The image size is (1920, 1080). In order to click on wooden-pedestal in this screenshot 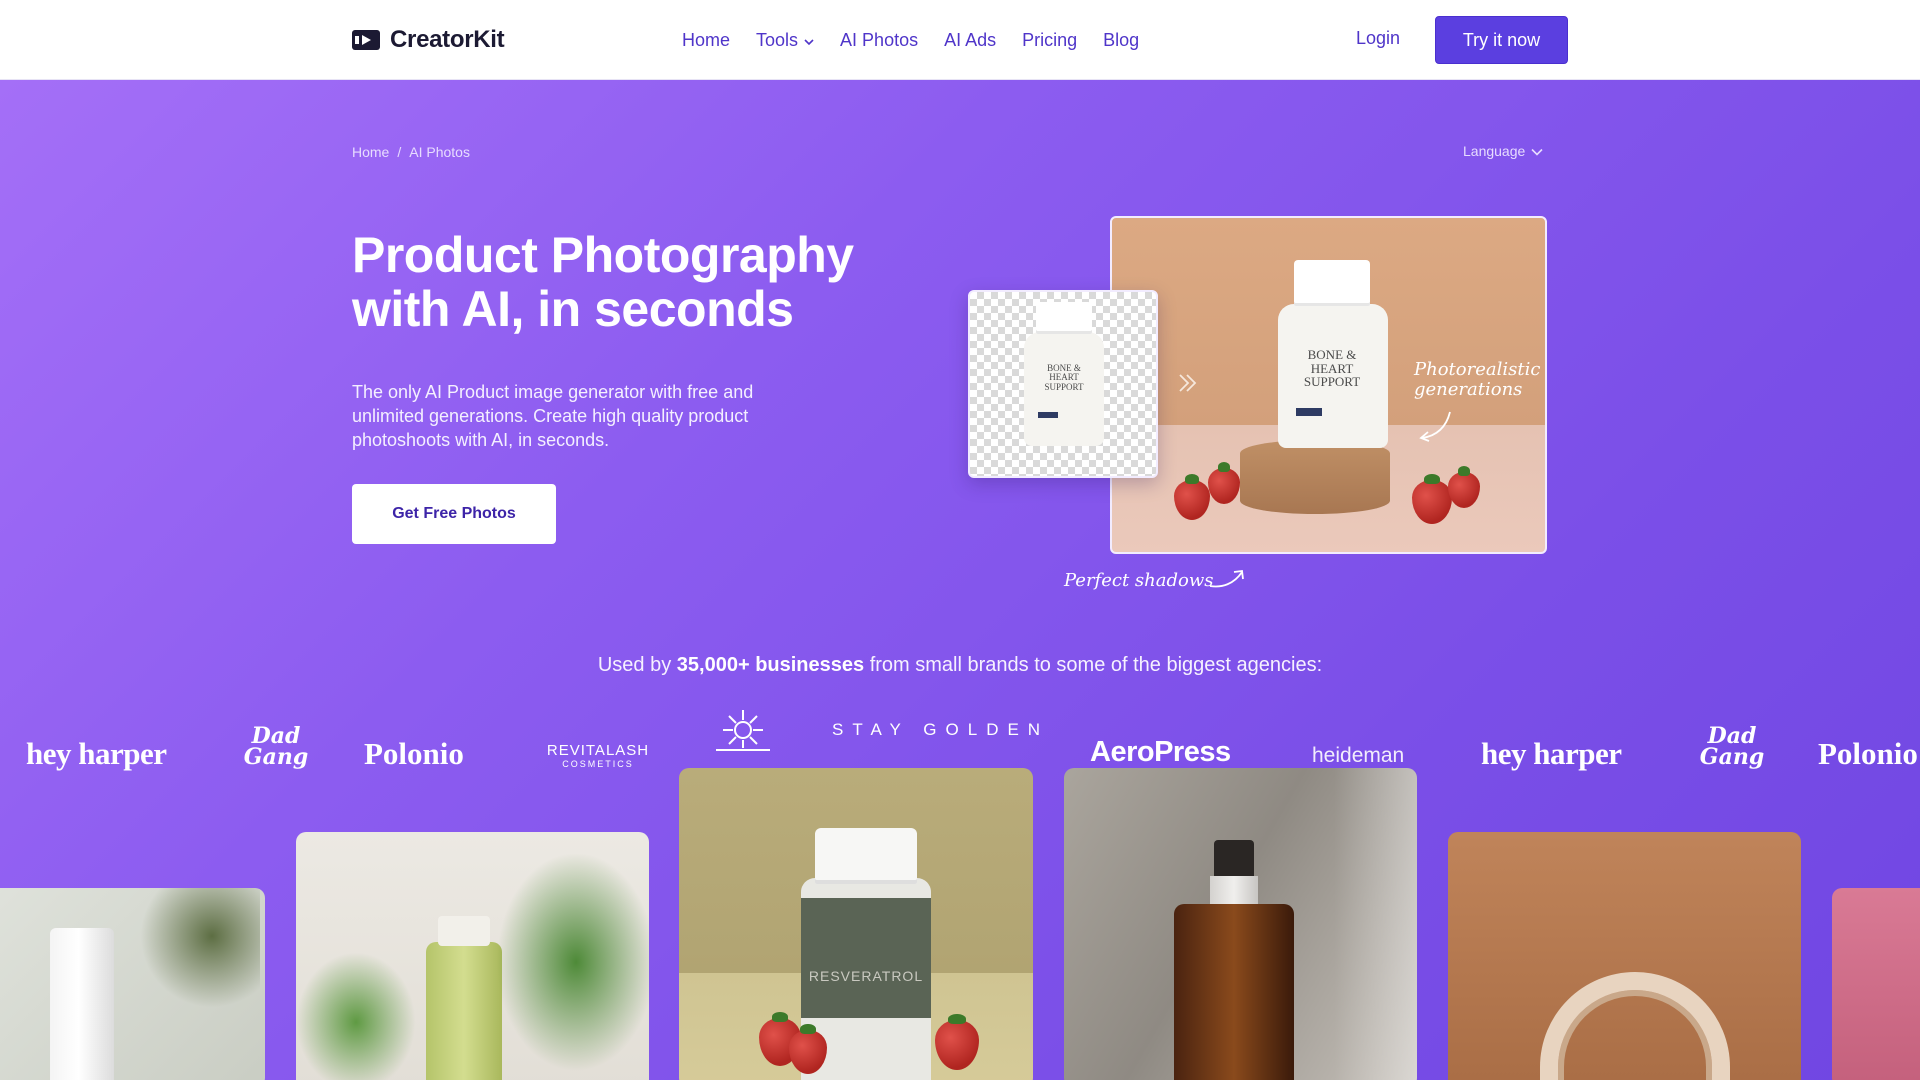, I will do `click(1315, 477)`.